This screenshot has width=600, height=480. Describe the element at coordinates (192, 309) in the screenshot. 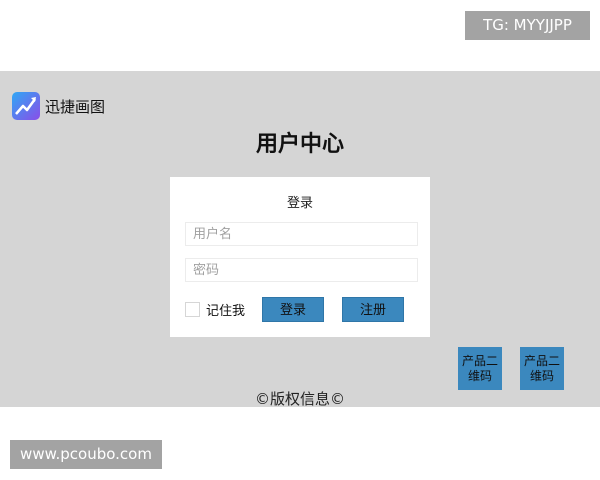

I see `remember-checkbox` at that location.